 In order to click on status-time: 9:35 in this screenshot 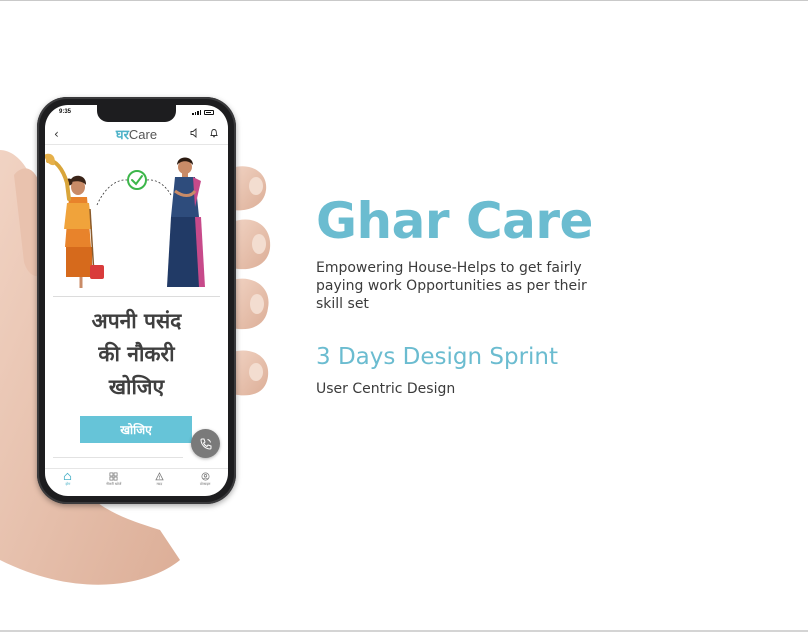, I will do `click(65, 112)`.